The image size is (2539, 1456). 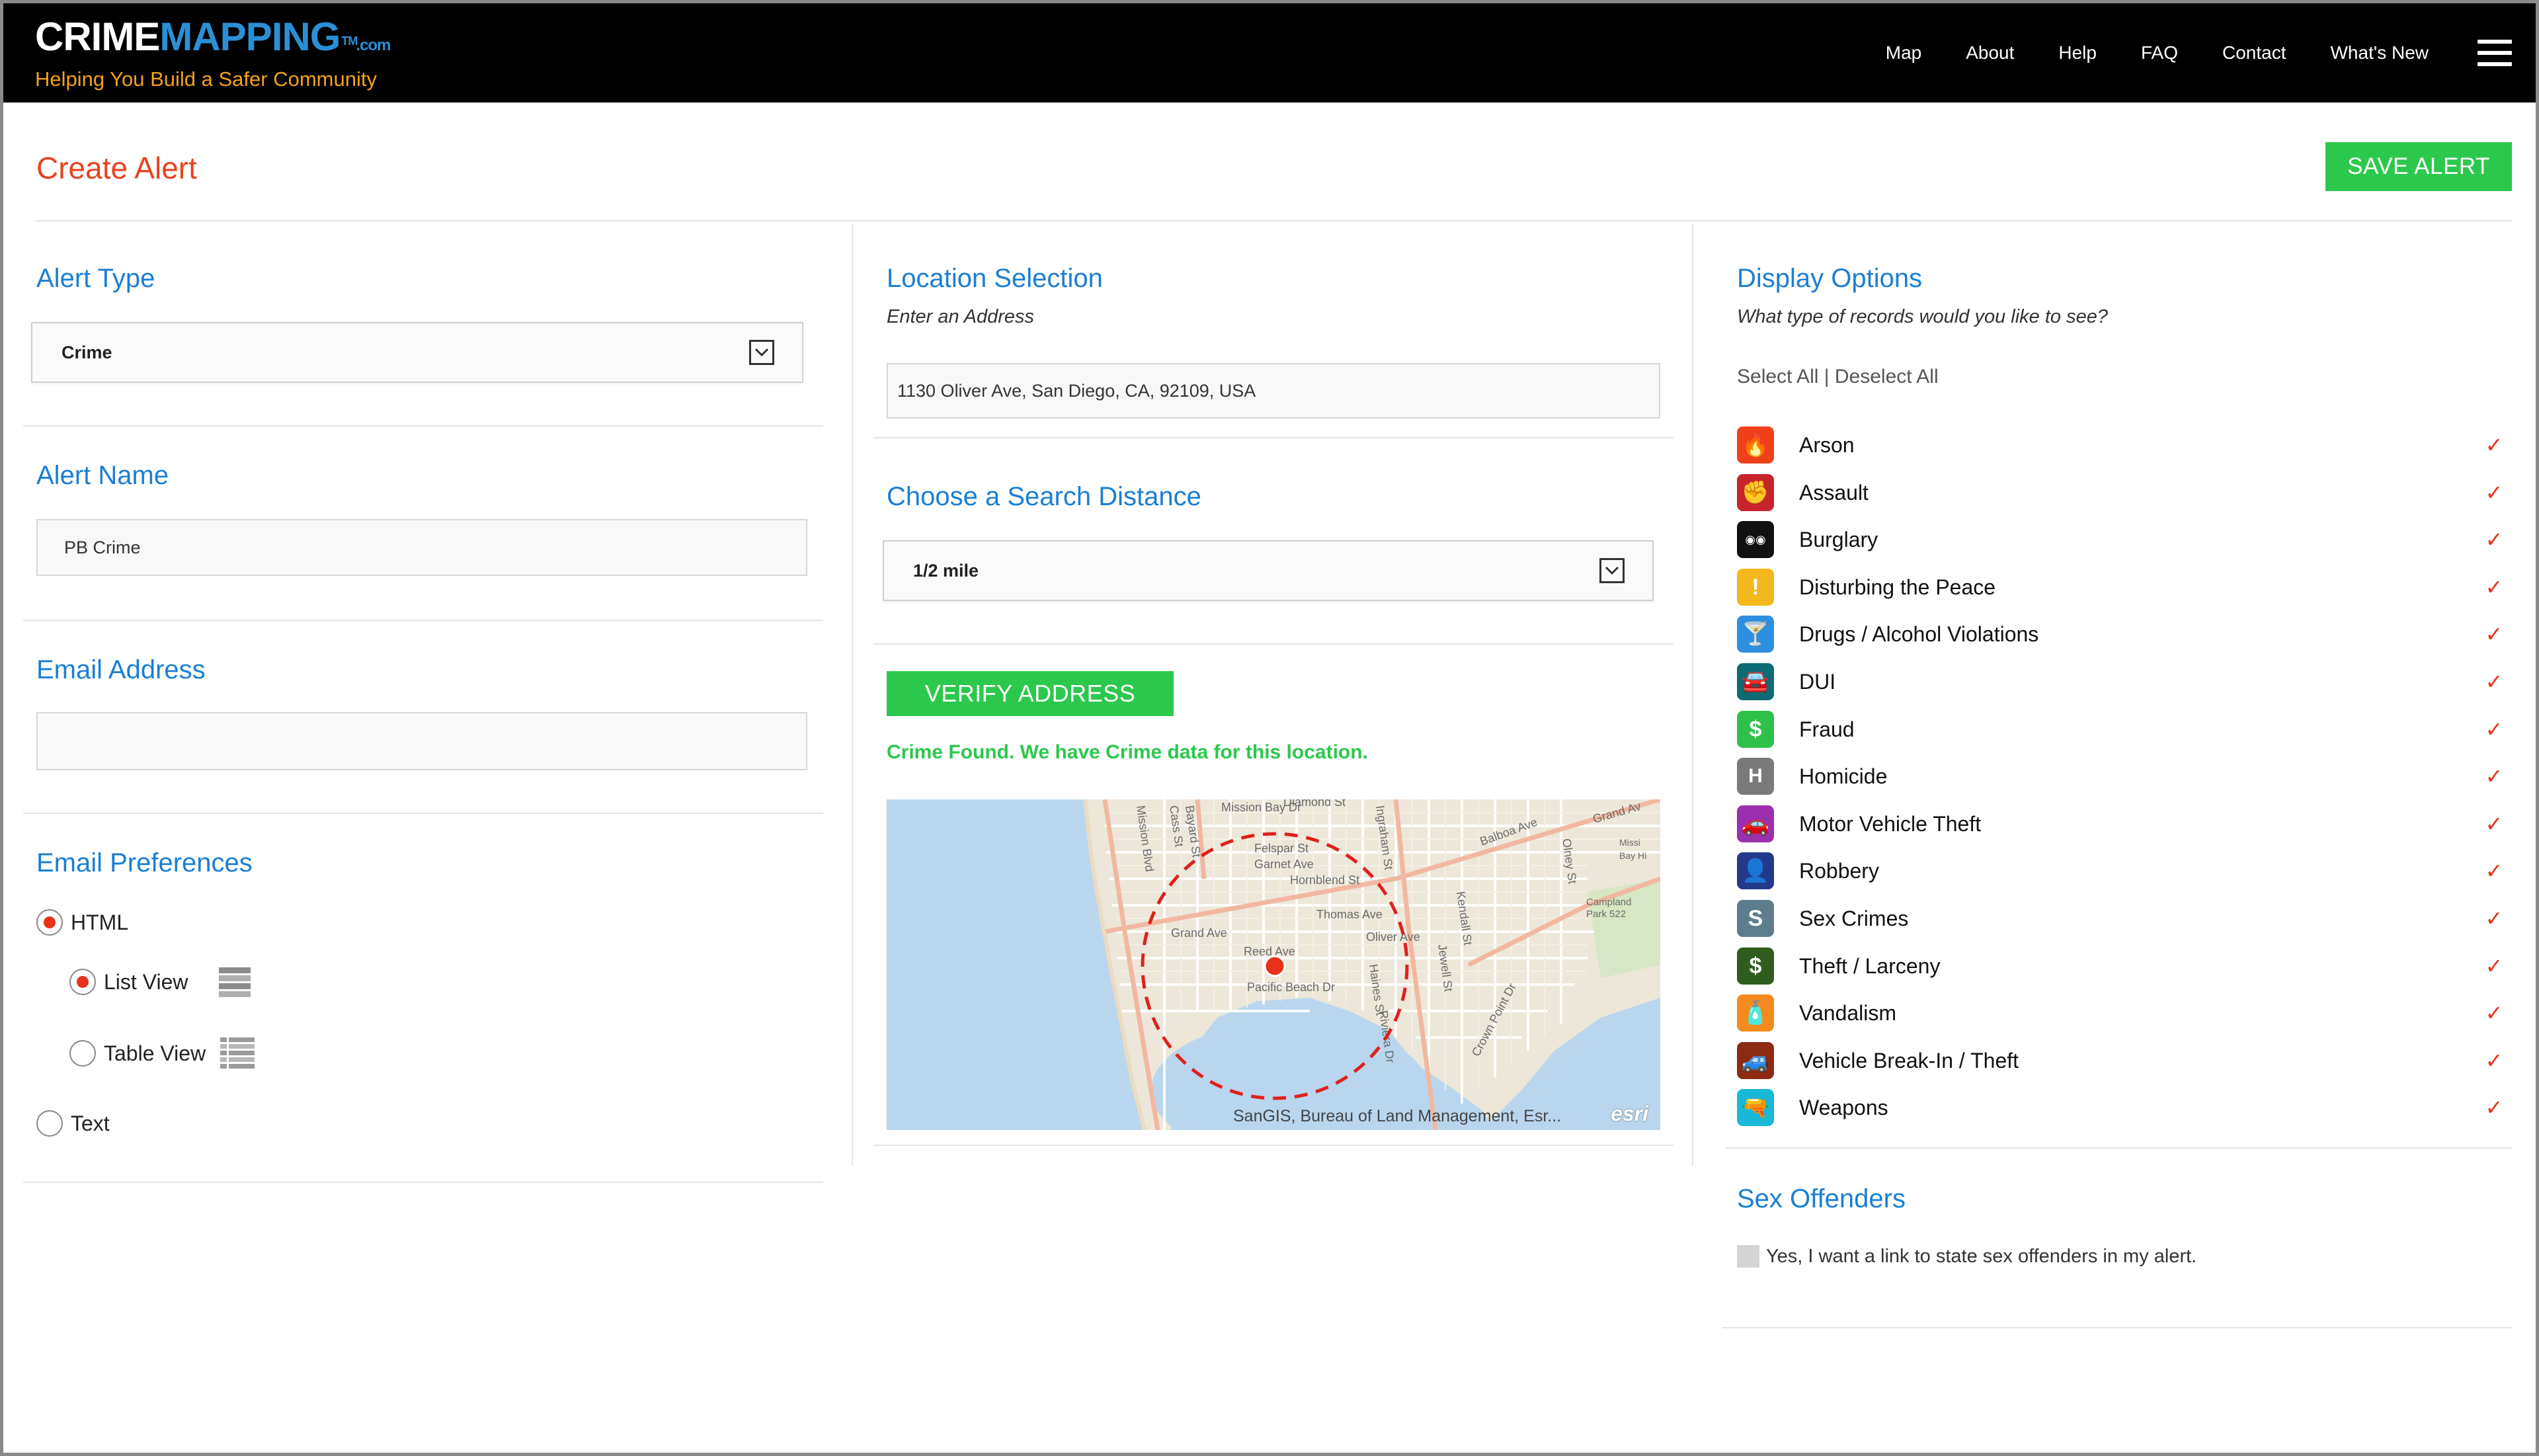 I want to click on nav-whats-new: What's New, so click(x=2380, y=52).